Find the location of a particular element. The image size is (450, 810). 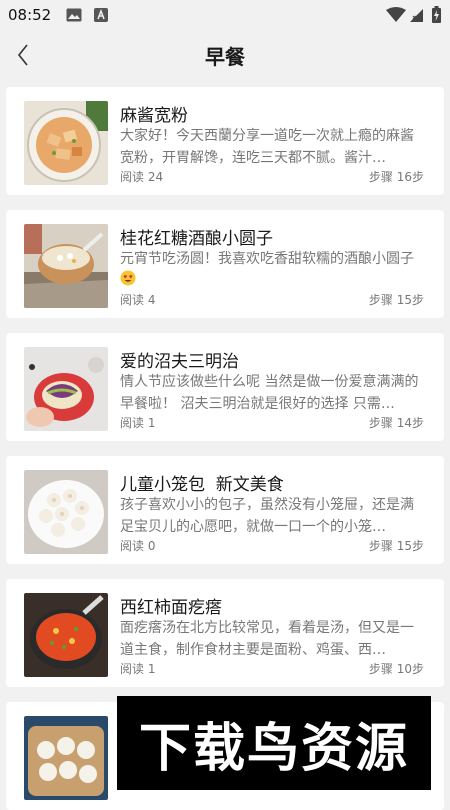

watermark-overlay: 下载鸟资源 is located at coordinates (274, 743).